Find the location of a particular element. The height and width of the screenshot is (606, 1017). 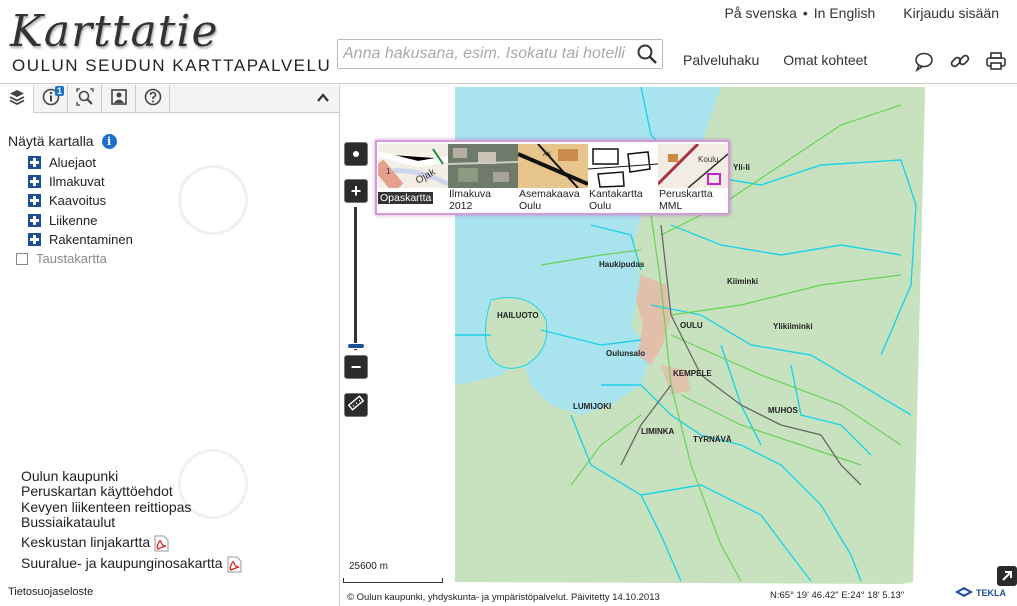

place-label-oulunsalo: Oulunsalo is located at coordinates (626, 353).